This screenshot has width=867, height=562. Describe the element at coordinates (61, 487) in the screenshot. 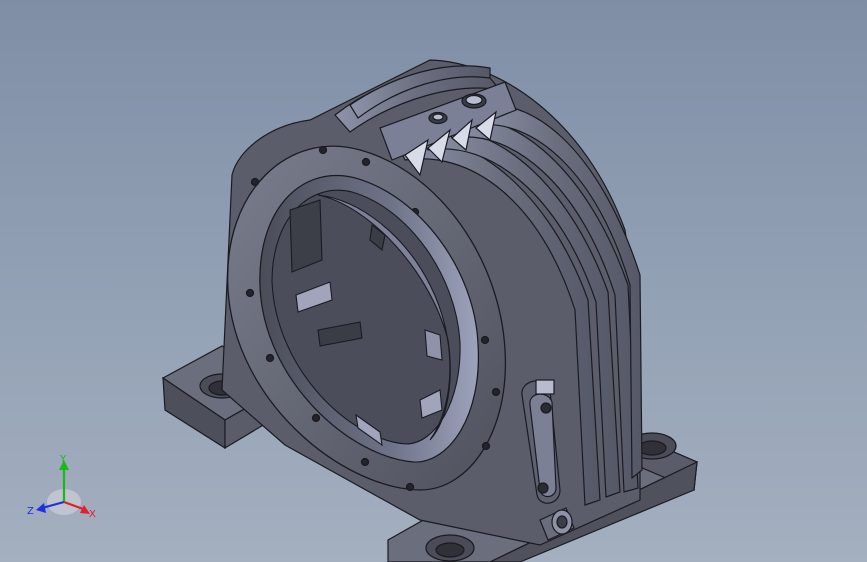

I see `view-triad: Y X Z` at that location.